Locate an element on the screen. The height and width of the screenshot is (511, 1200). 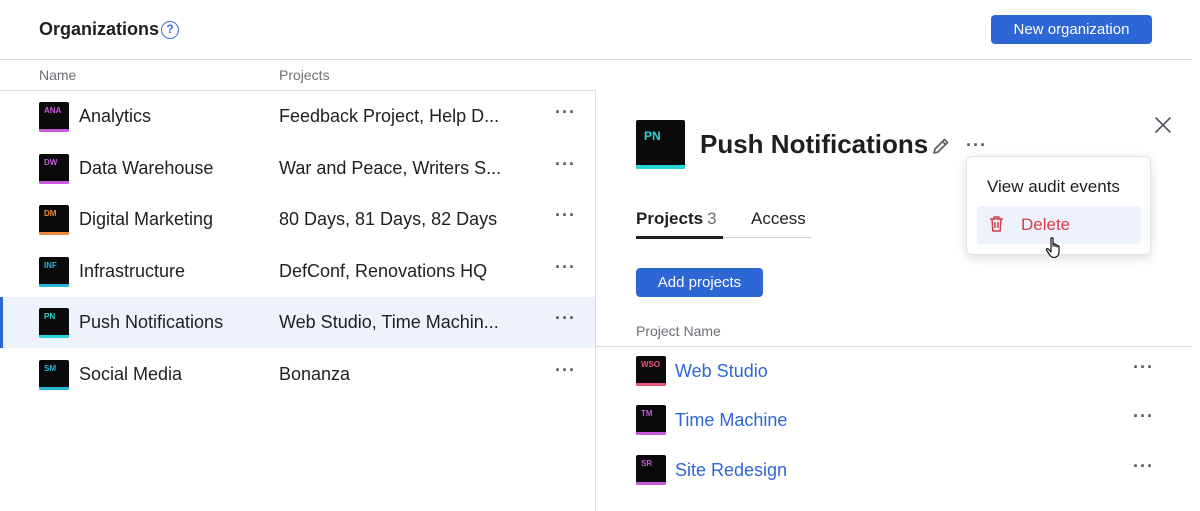
project-avatar-initials: WSO is located at coordinates (651, 364).